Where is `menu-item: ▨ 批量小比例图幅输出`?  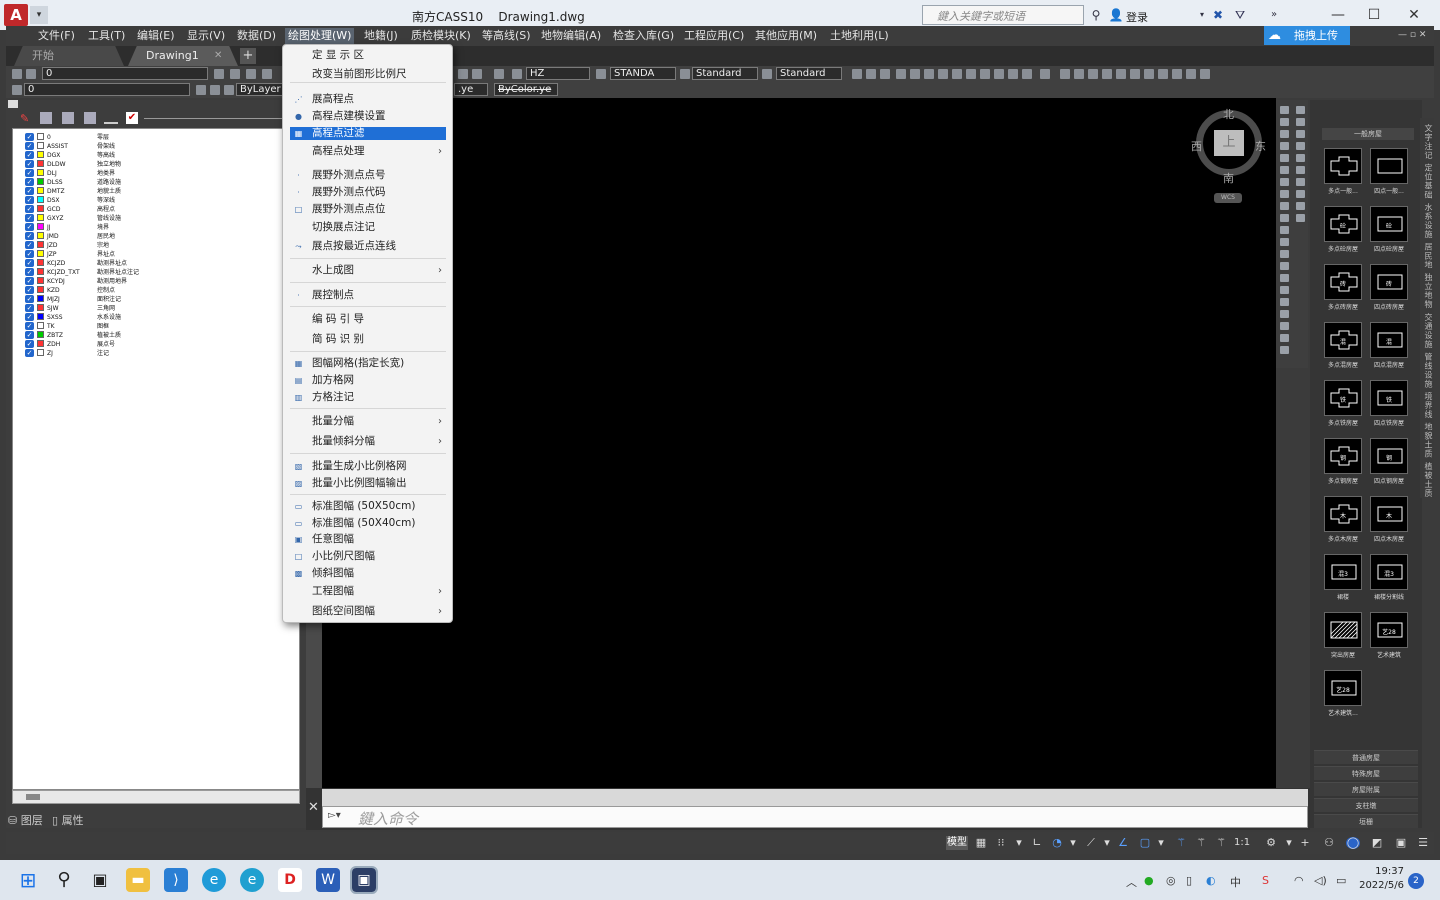 menu-item: ▨ 批量小比例图幅输出 is located at coordinates (368, 483).